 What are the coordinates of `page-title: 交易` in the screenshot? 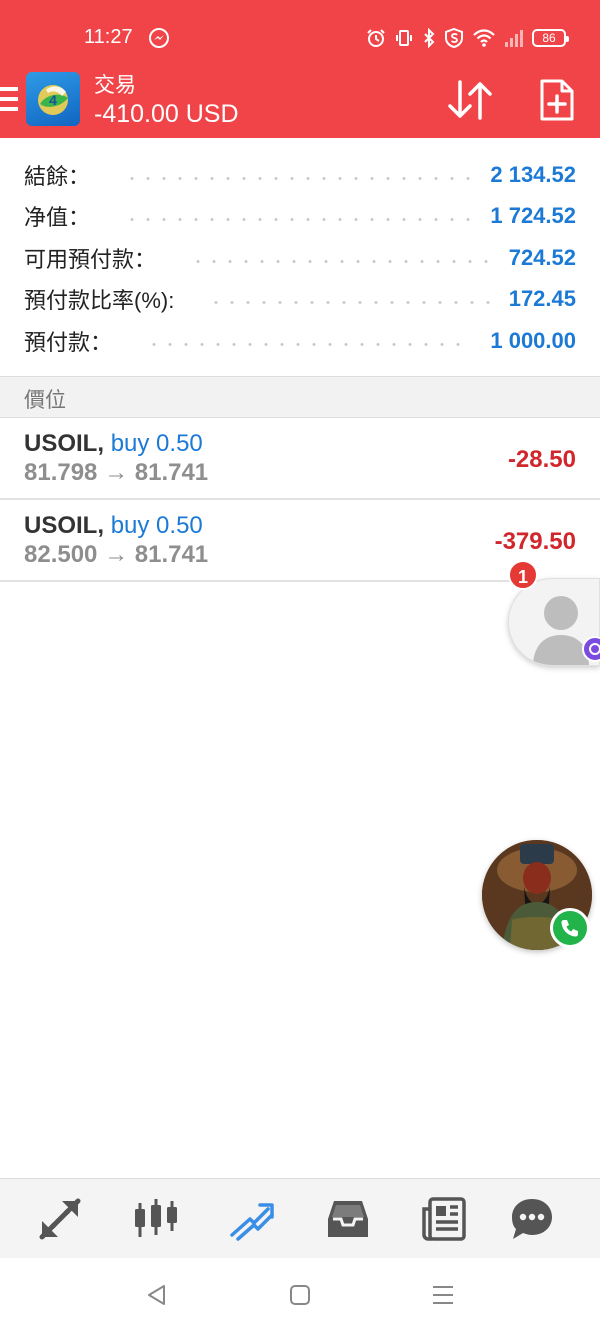 It's located at (115, 85).